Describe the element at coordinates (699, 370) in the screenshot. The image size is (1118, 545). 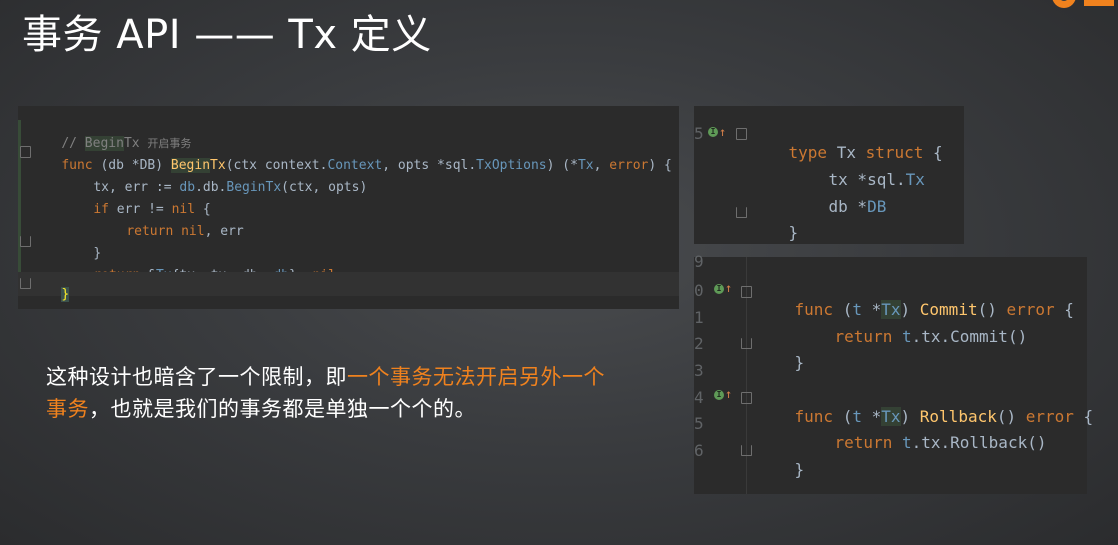
I see `line-number: 3` at that location.